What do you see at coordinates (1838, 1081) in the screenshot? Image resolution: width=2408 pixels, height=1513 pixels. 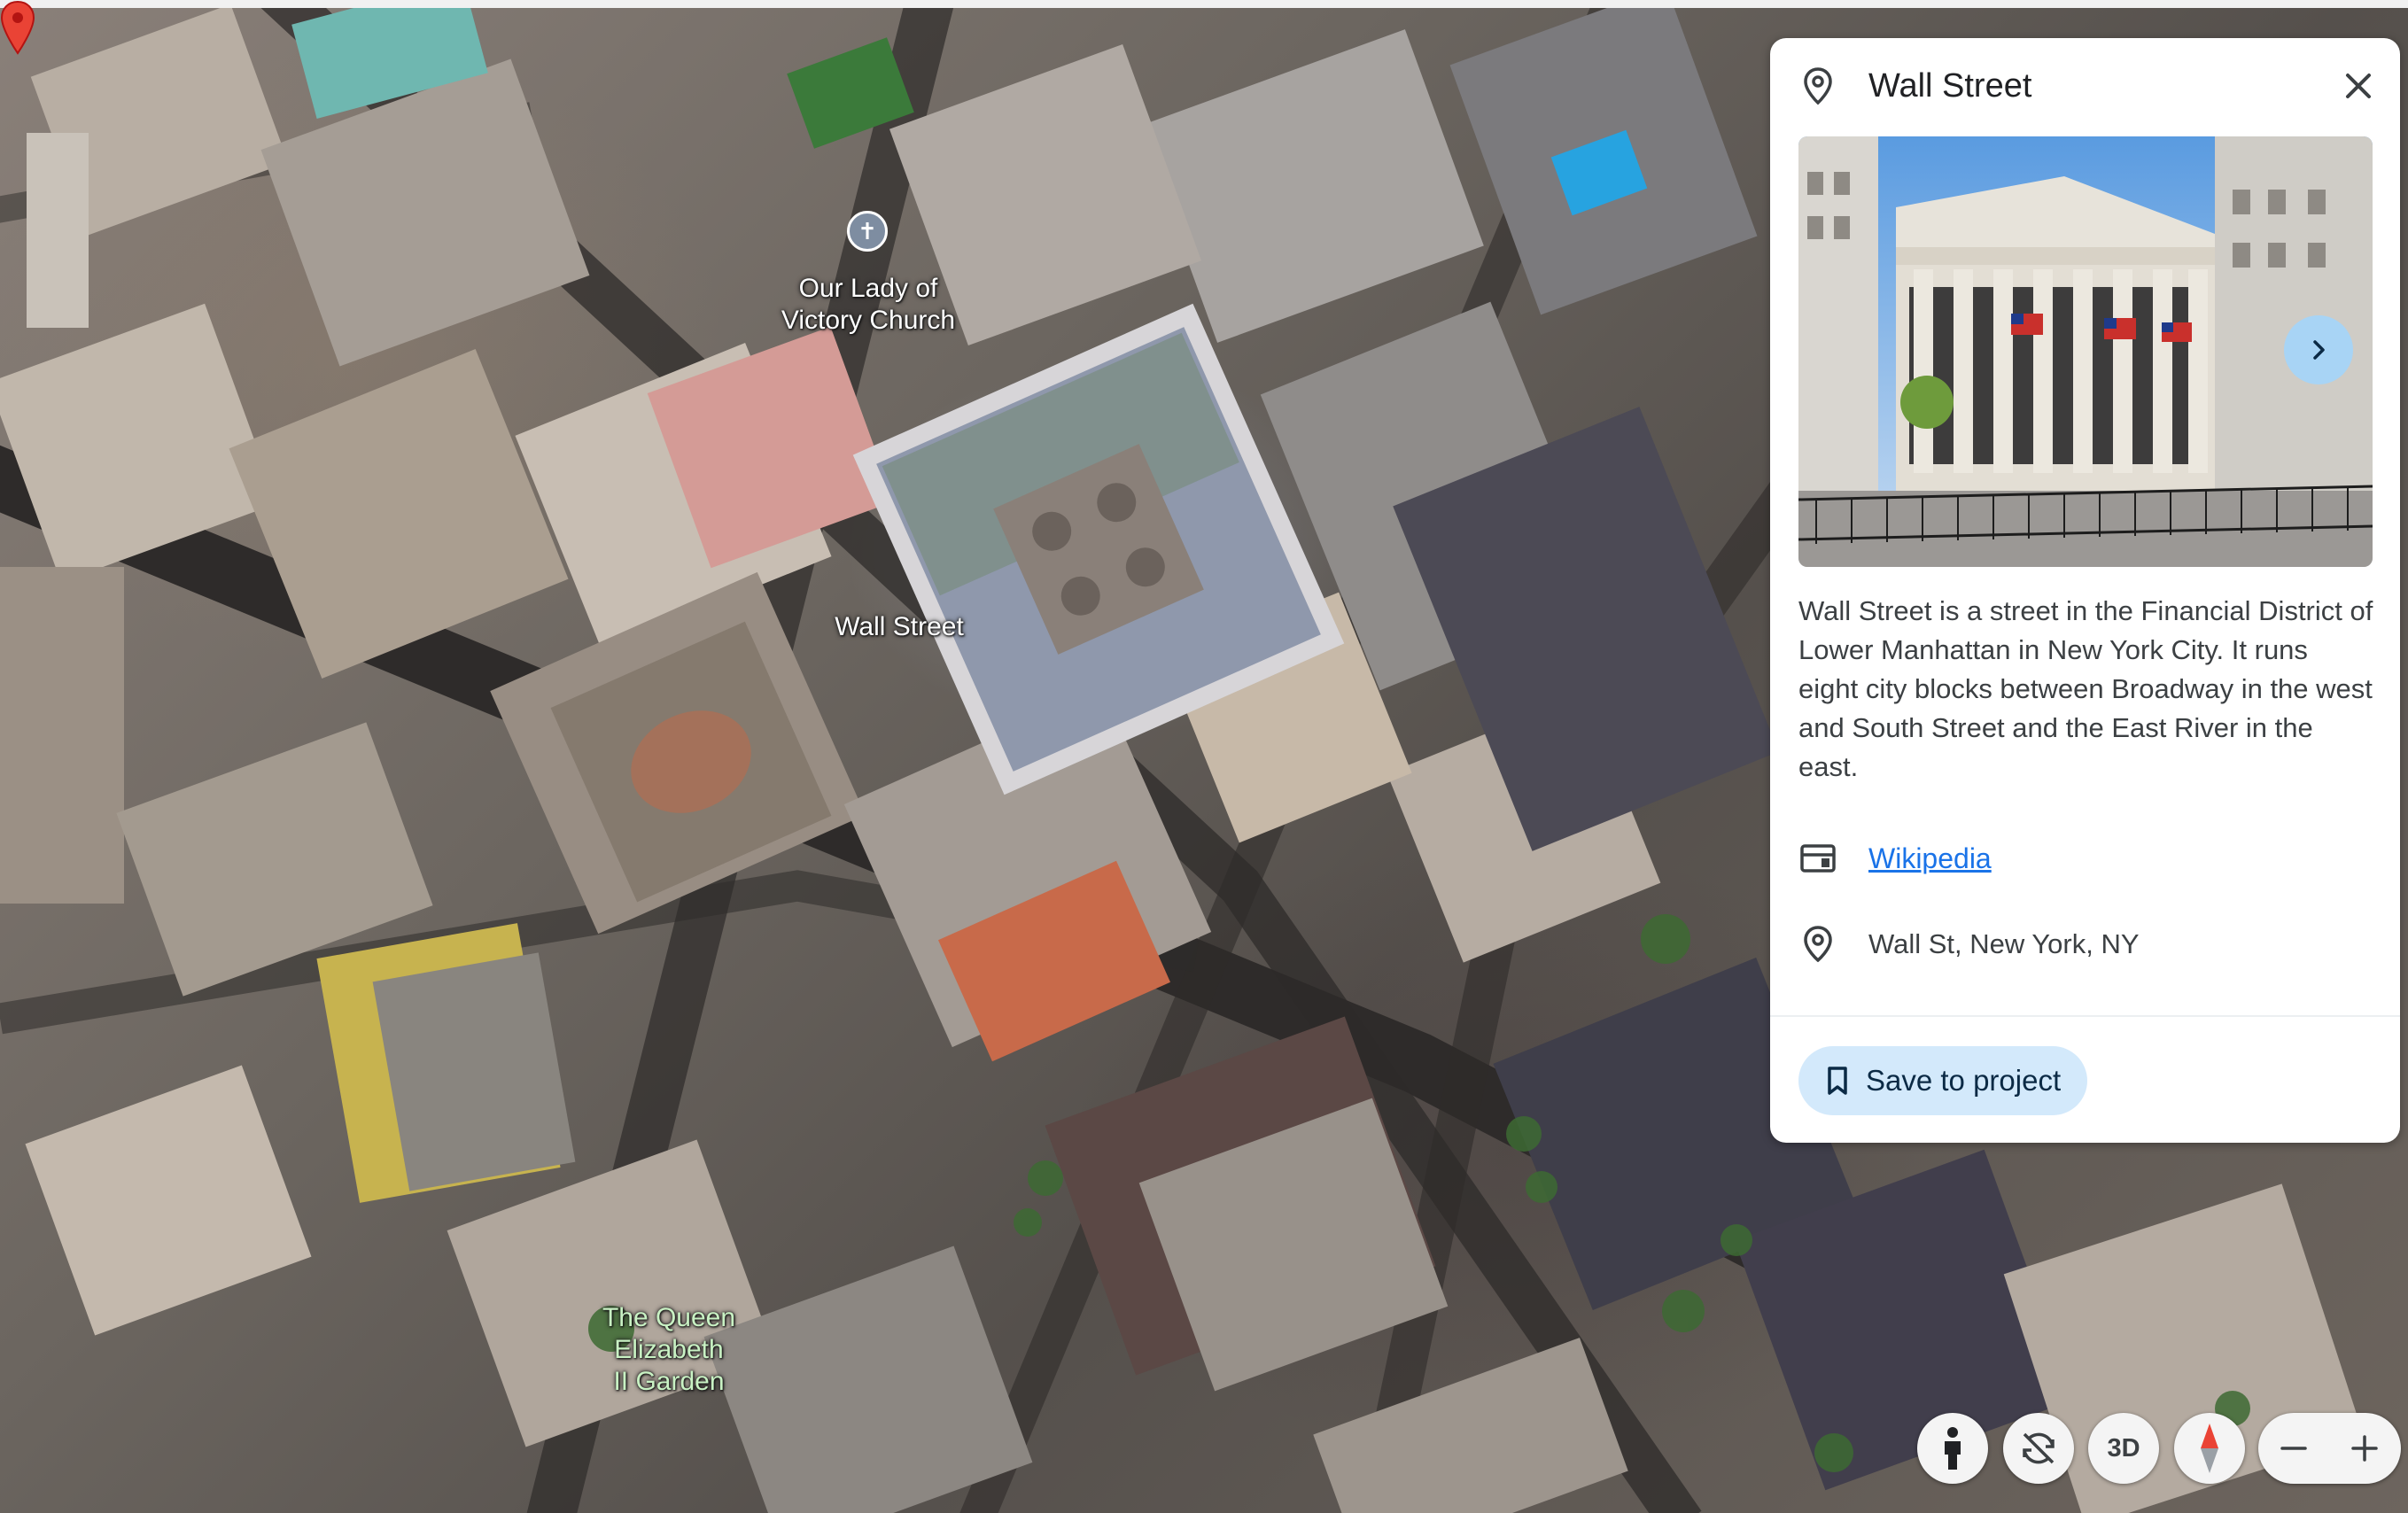 I see `bookmark-icon` at bounding box center [1838, 1081].